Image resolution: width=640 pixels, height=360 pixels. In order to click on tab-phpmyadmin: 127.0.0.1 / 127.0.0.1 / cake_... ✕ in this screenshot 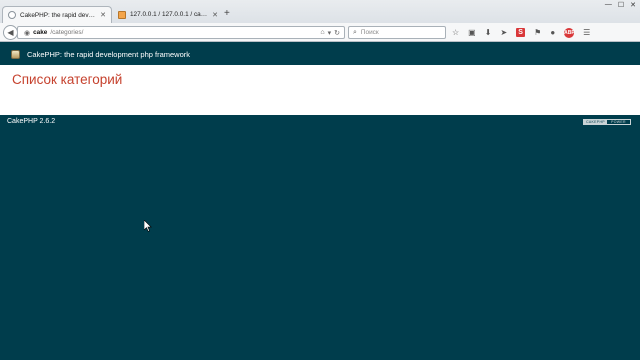, I will do `click(168, 14)`.